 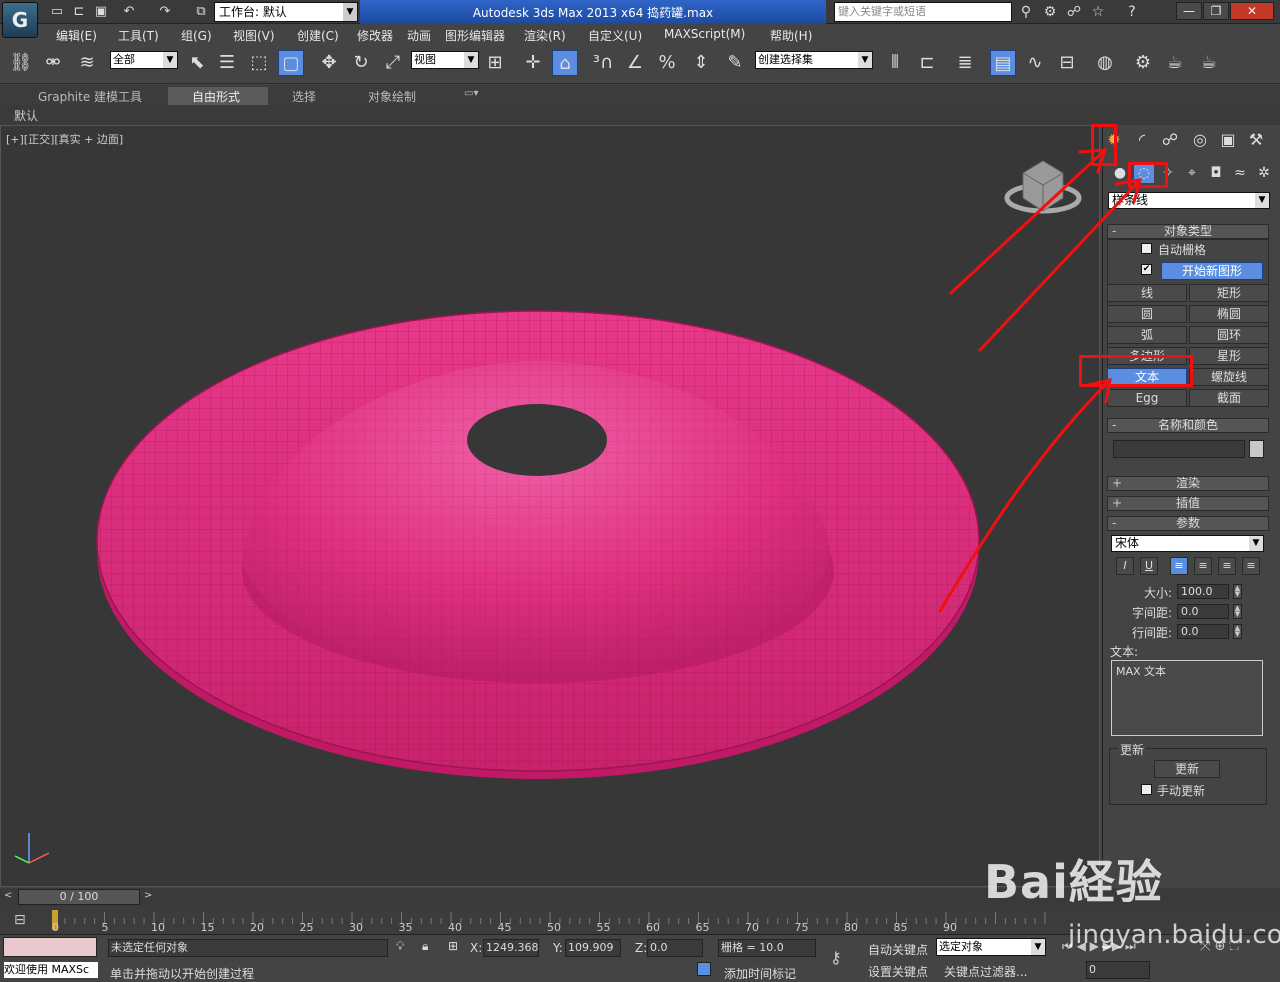 What do you see at coordinates (20, 20) in the screenshot?
I see `app-logo-icon: G` at bounding box center [20, 20].